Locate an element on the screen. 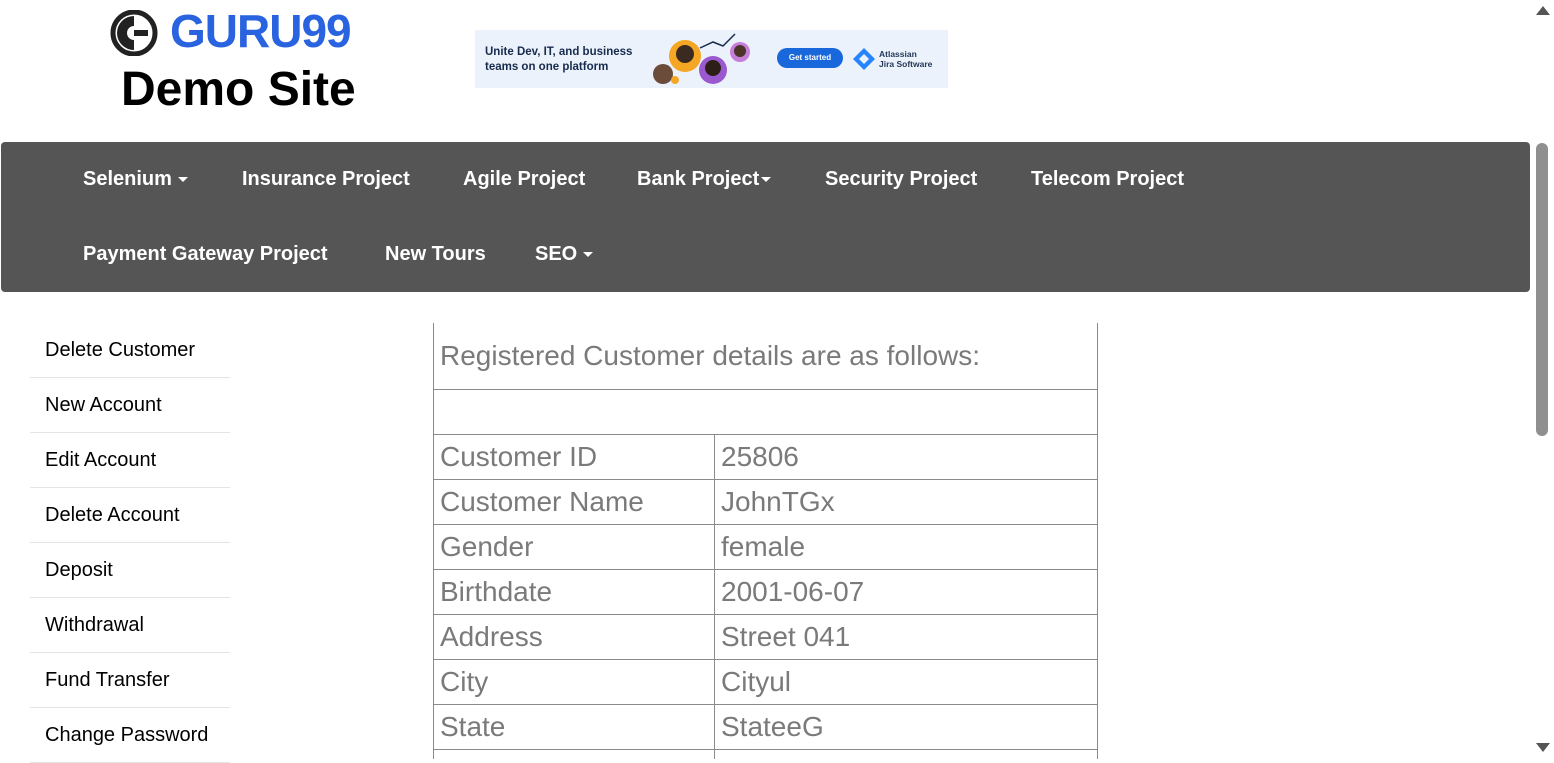  guru99-logo: GURU99 is located at coordinates (240, 31).